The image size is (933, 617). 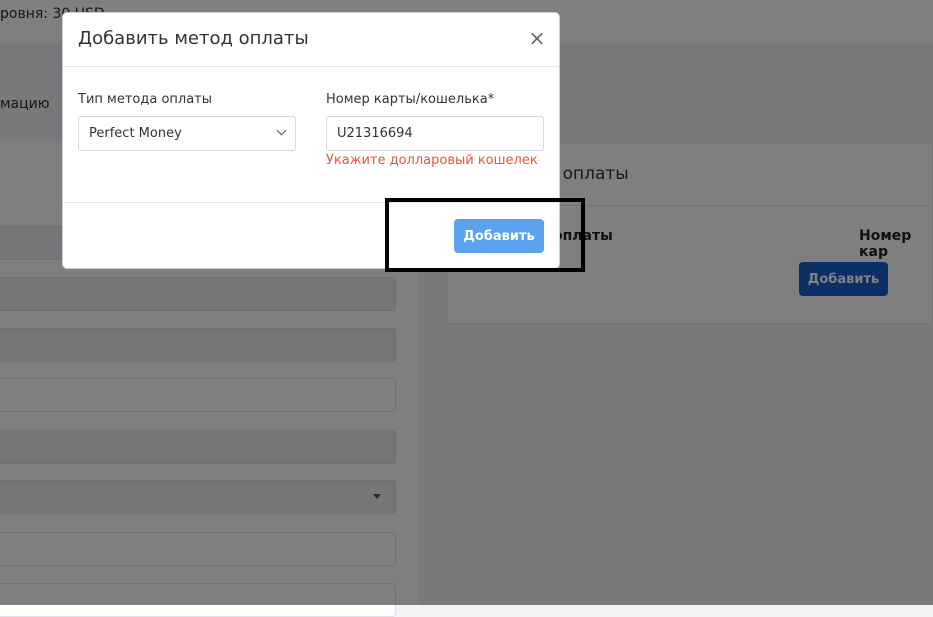 I want to click on method-type-label: Тип метода оплаты, so click(x=145, y=99).